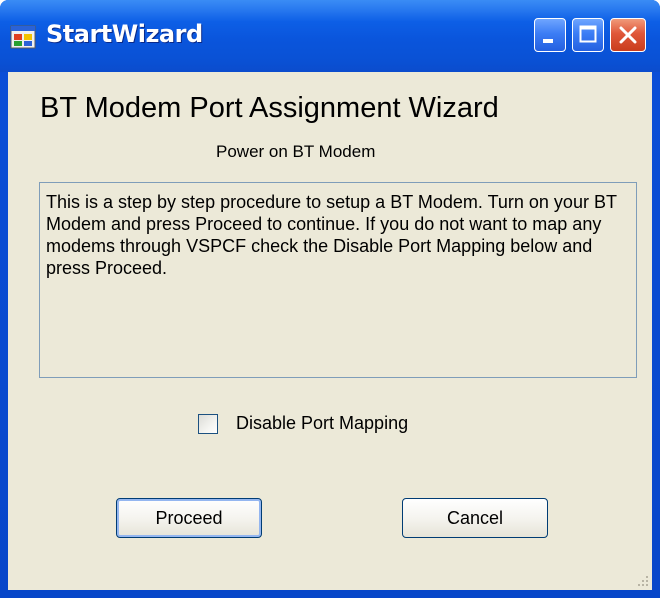 Image resolution: width=660 pixels, height=598 pixels. Describe the element at coordinates (296, 151) in the screenshot. I see `step-subtitle: Power on BT Modem` at that location.